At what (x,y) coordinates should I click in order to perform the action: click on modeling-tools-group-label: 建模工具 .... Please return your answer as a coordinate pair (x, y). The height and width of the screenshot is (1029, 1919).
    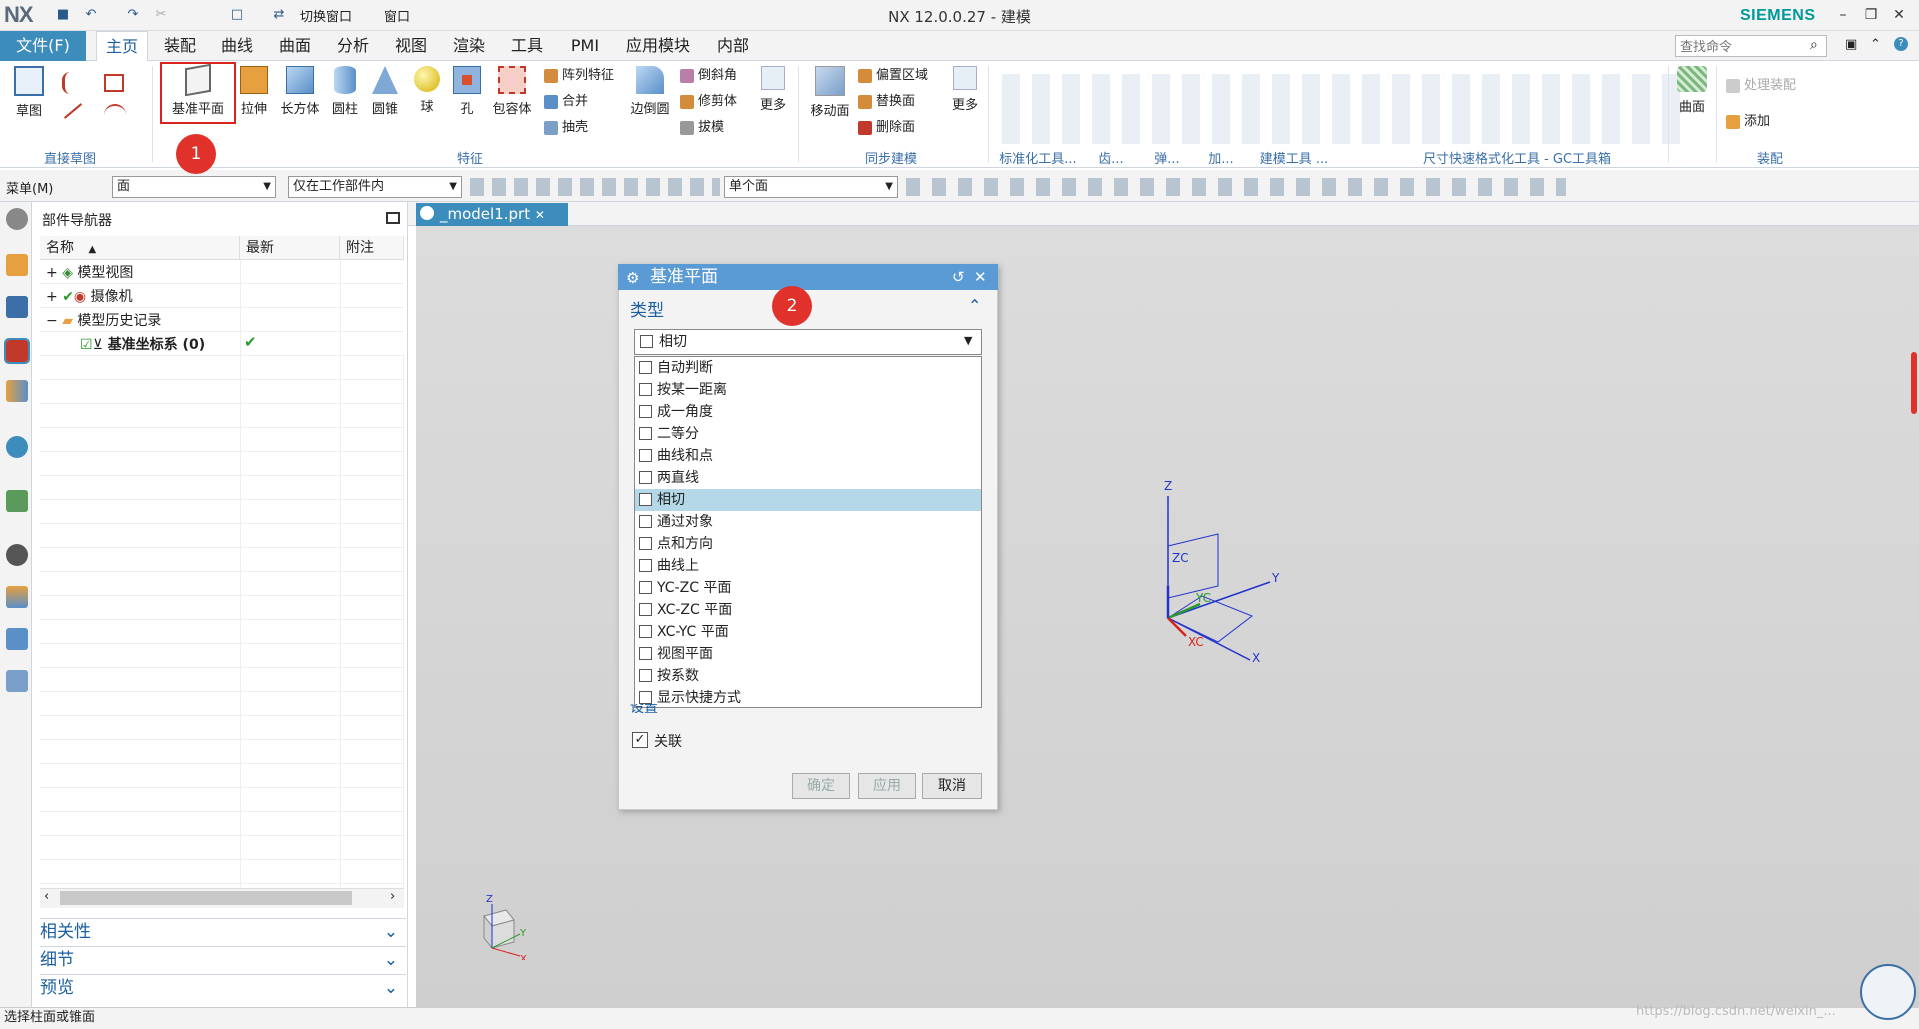
    Looking at the image, I should click on (1294, 157).